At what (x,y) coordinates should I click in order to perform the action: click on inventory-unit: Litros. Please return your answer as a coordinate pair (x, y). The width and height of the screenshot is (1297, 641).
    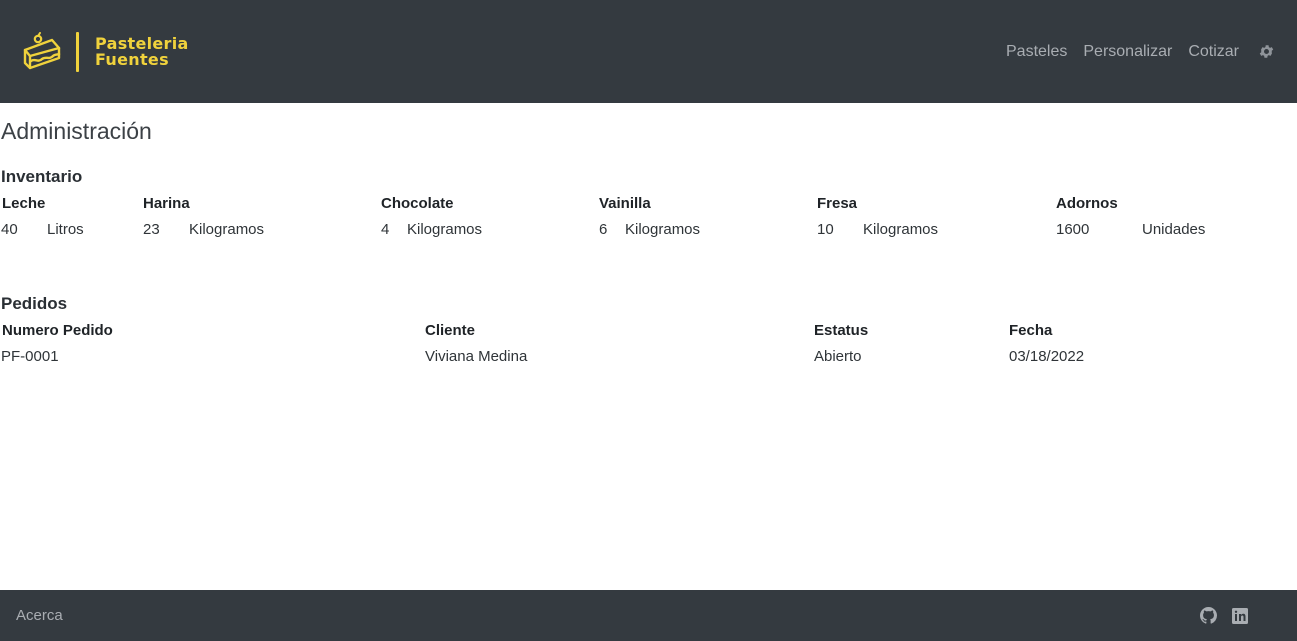
    Looking at the image, I should click on (65, 229).